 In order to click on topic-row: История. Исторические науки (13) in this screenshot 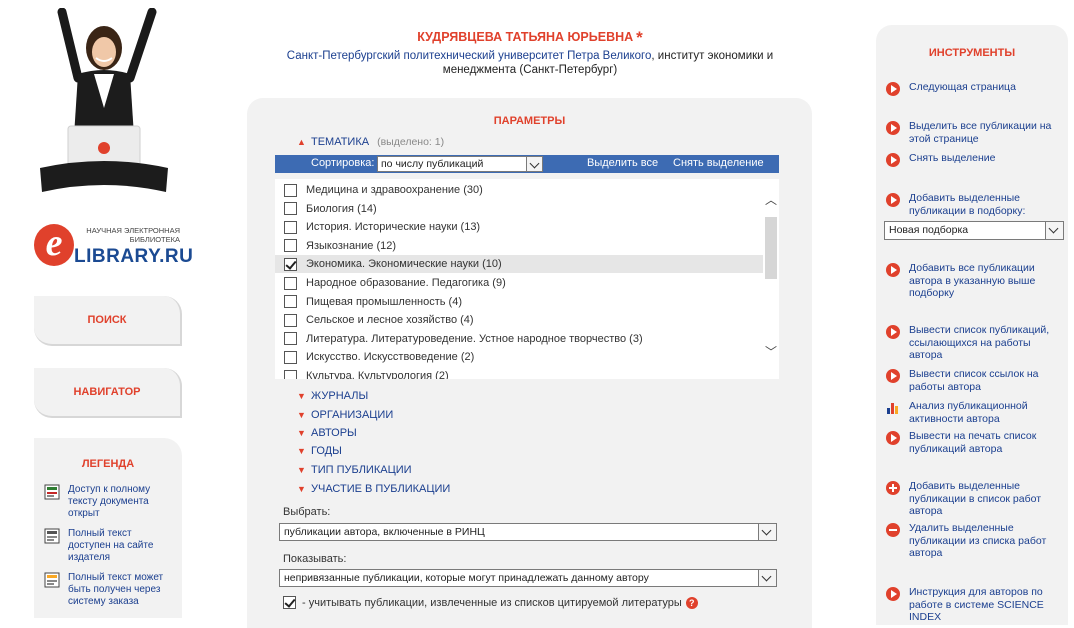, I will do `click(519, 227)`.